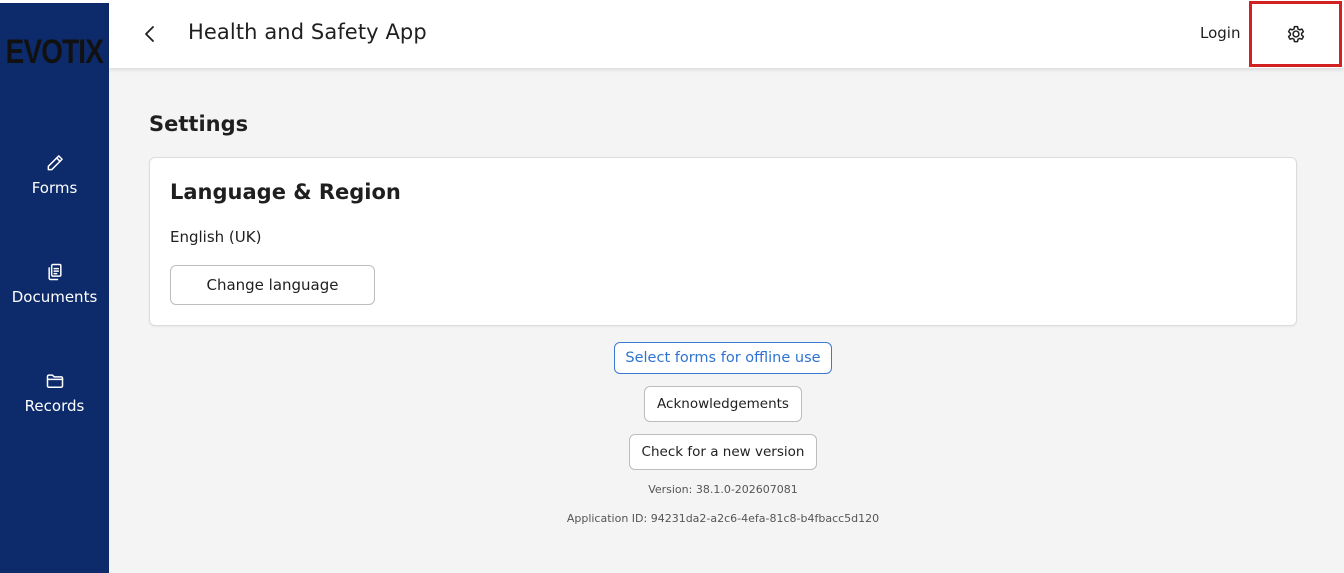 The image size is (1344, 573). I want to click on change-language-button: Change language, so click(272, 285).